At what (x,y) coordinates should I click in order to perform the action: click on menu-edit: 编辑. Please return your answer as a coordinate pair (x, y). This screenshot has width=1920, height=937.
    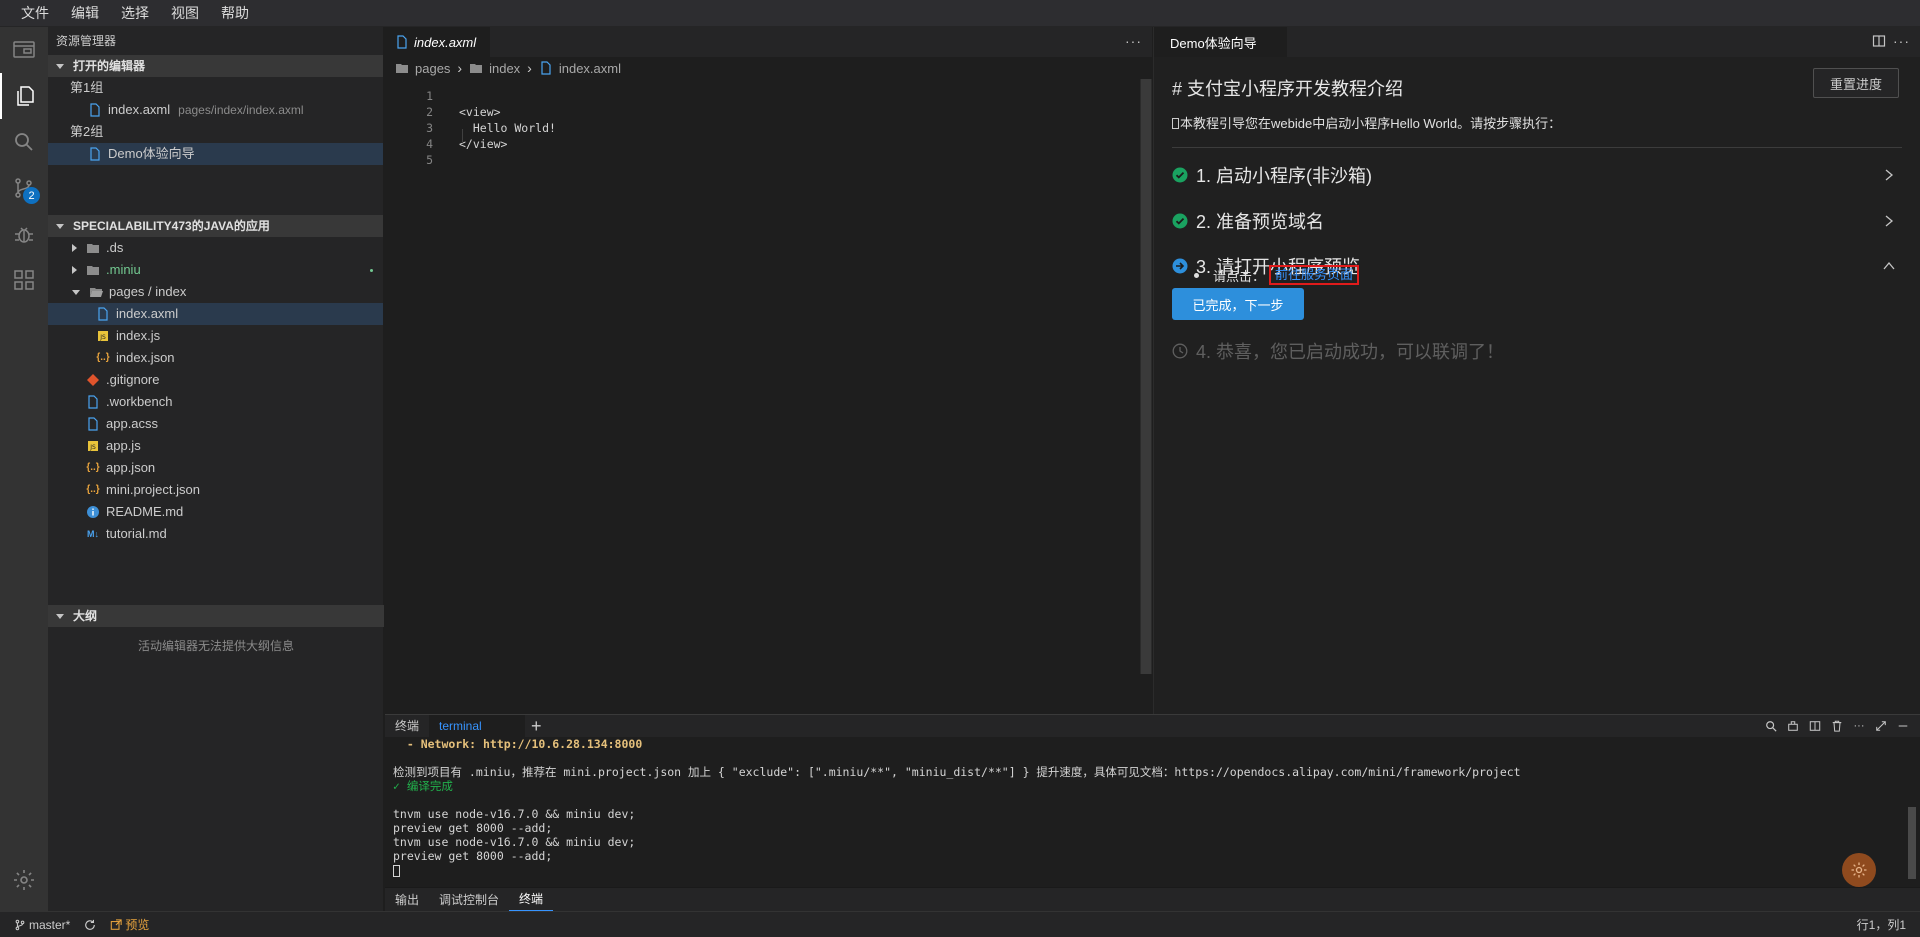
    Looking at the image, I should click on (85, 13).